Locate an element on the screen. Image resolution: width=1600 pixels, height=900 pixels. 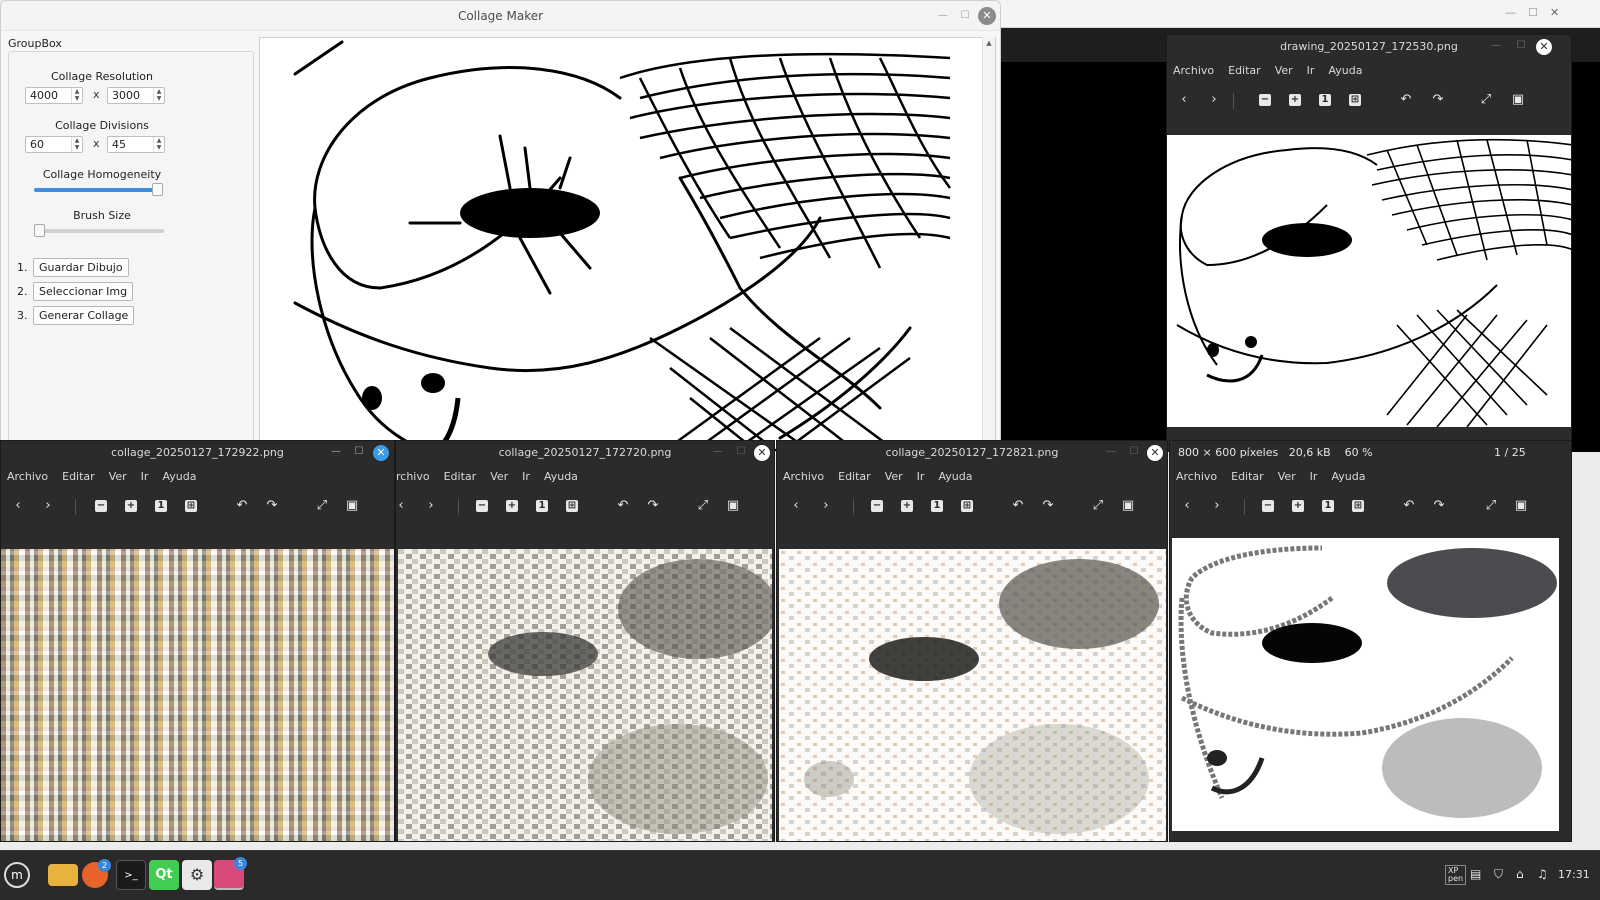
resolution-height-input: 3000 ▲ ▼ is located at coordinates (136, 95).